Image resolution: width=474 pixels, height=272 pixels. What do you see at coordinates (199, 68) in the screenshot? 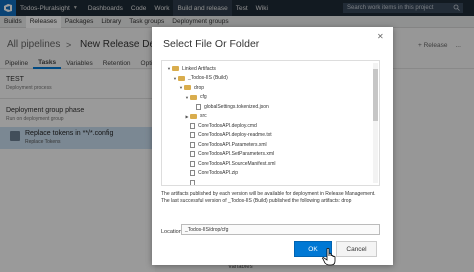
I see `tree-item-label: Linked Artifacts` at bounding box center [199, 68].